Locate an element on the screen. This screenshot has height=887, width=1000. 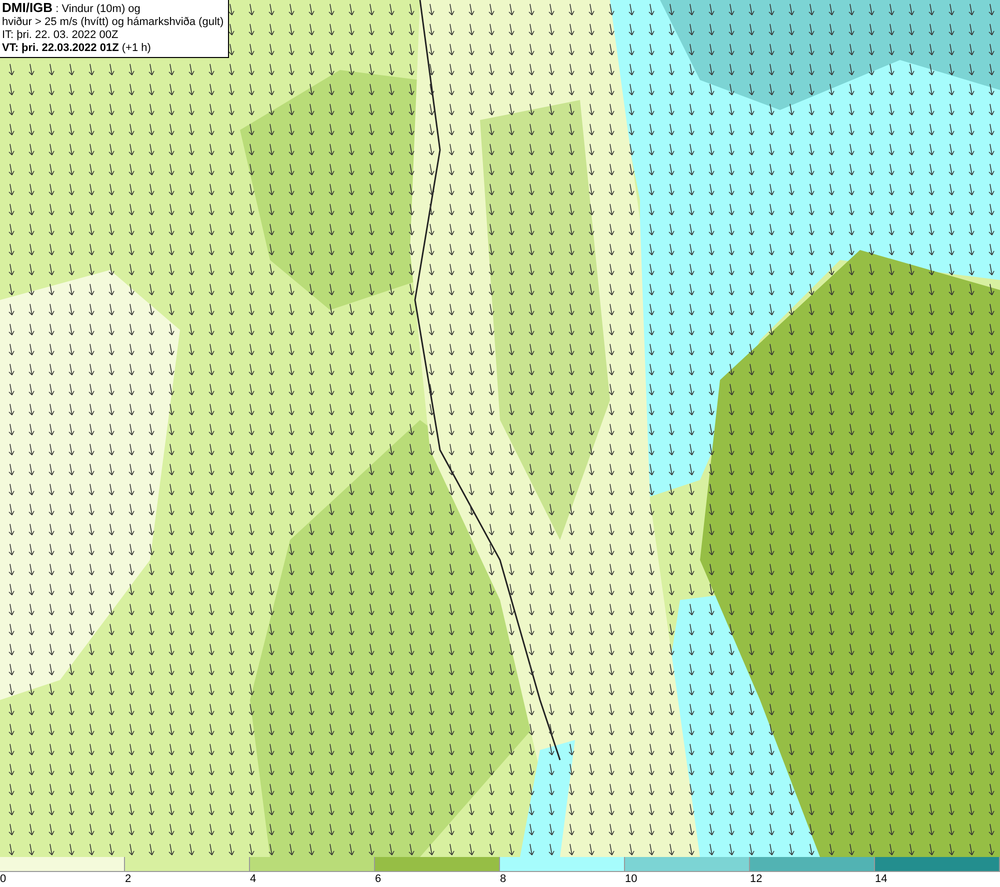
legend-label: 0 is located at coordinates (3, 879).